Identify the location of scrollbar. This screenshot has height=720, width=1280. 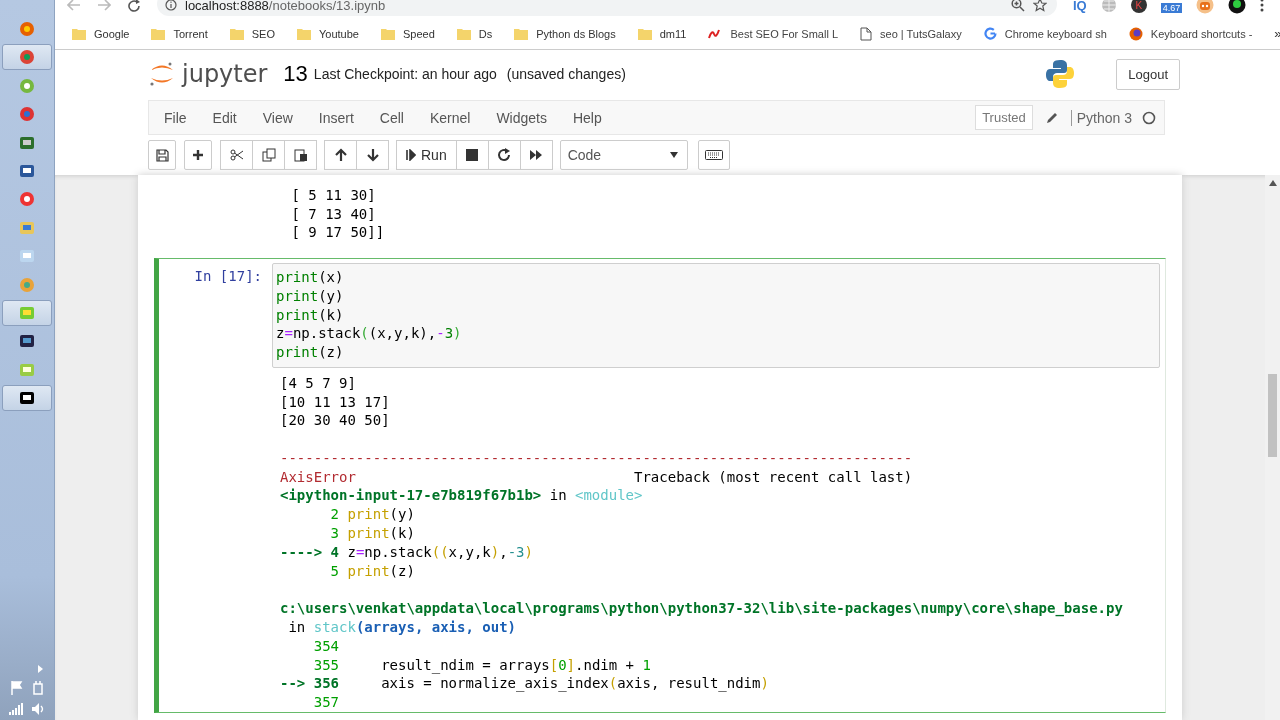
(1272, 447).